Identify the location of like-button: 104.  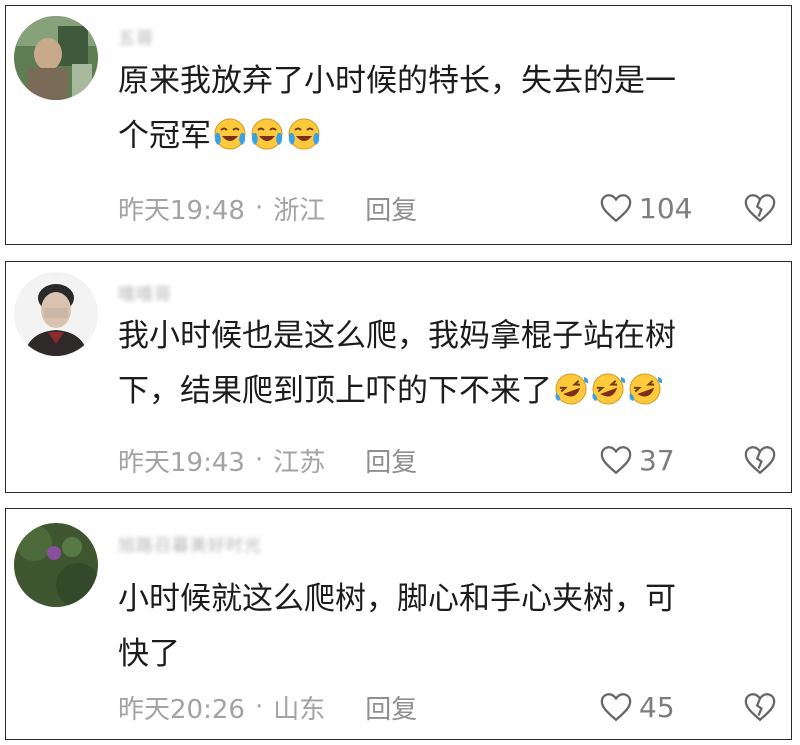
(657, 208).